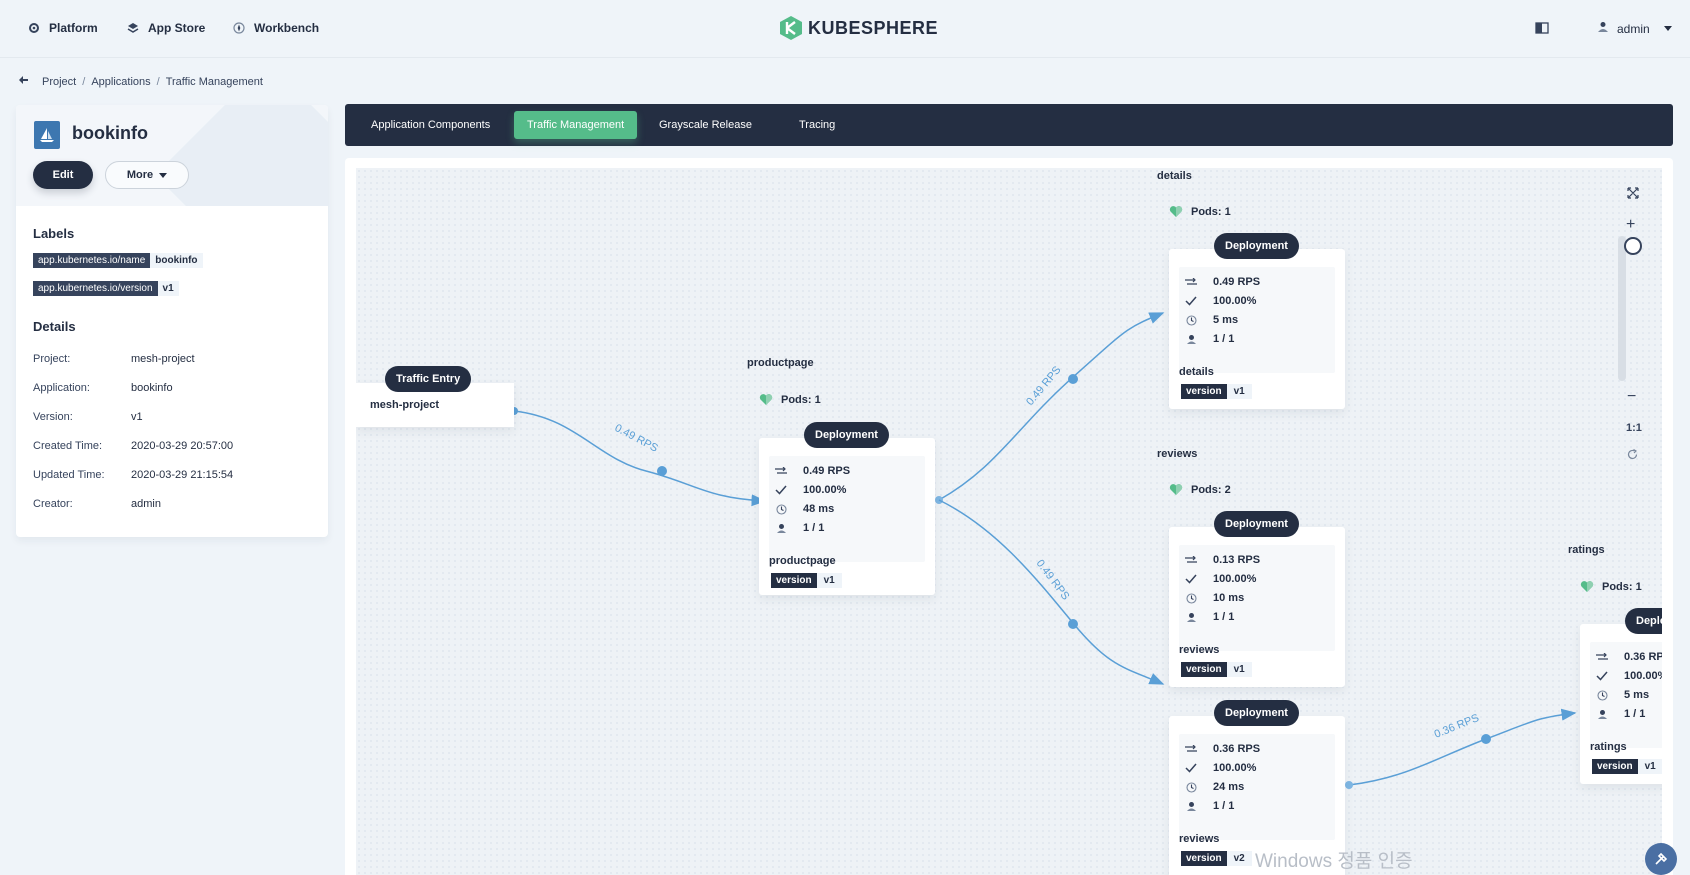 This screenshot has width=1690, height=875. What do you see at coordinates (640, 458) in the screenshot?
I see `edge-entry-productpage` at bounding box center [640, 458].